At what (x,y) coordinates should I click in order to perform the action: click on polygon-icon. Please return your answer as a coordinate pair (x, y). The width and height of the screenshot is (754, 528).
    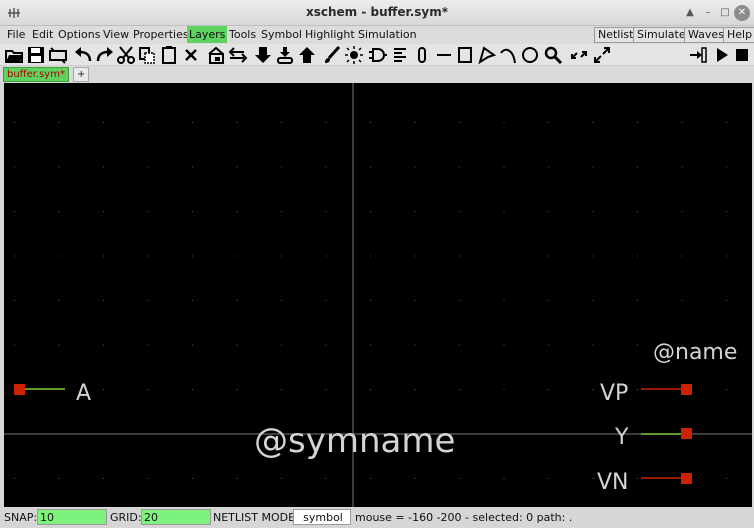
    Looking at the image, I should click on (487, 55).